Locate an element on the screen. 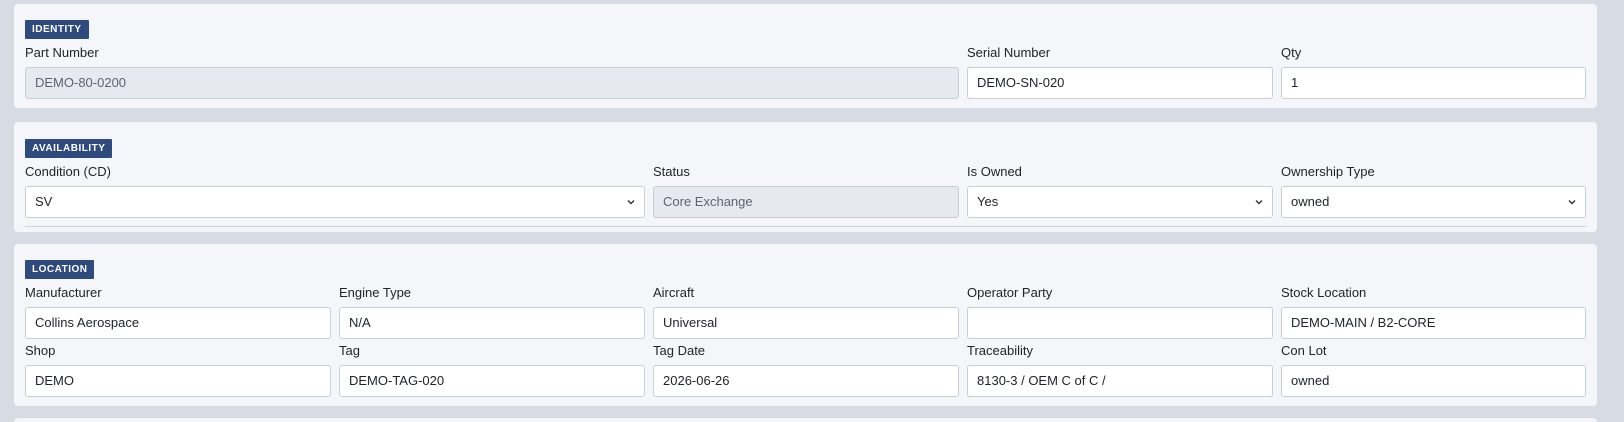 The height and width of the screenshot is (422, 1624). qty-field: Qty 1 is located at coordinates (1433, 72).